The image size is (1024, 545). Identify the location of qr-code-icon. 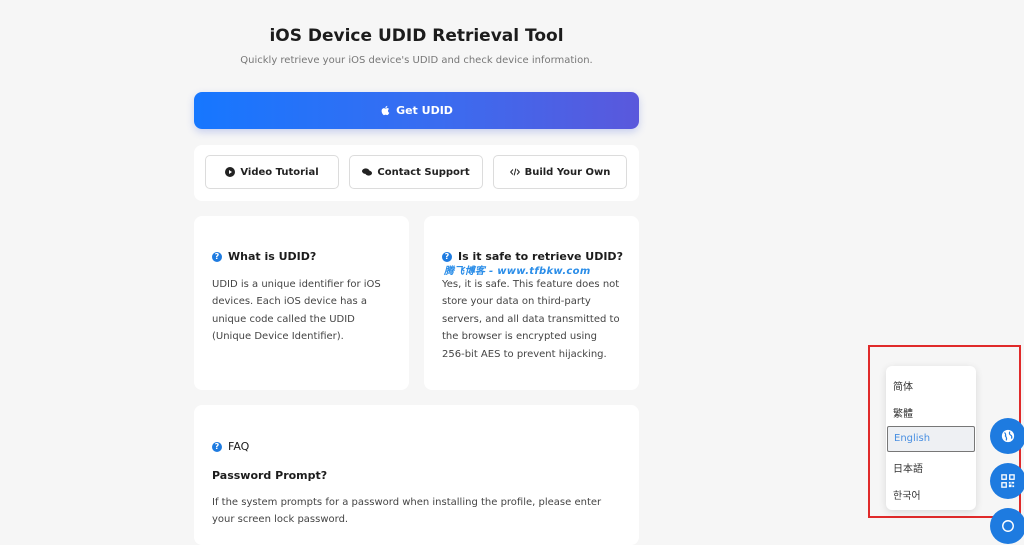
(1008, 481).